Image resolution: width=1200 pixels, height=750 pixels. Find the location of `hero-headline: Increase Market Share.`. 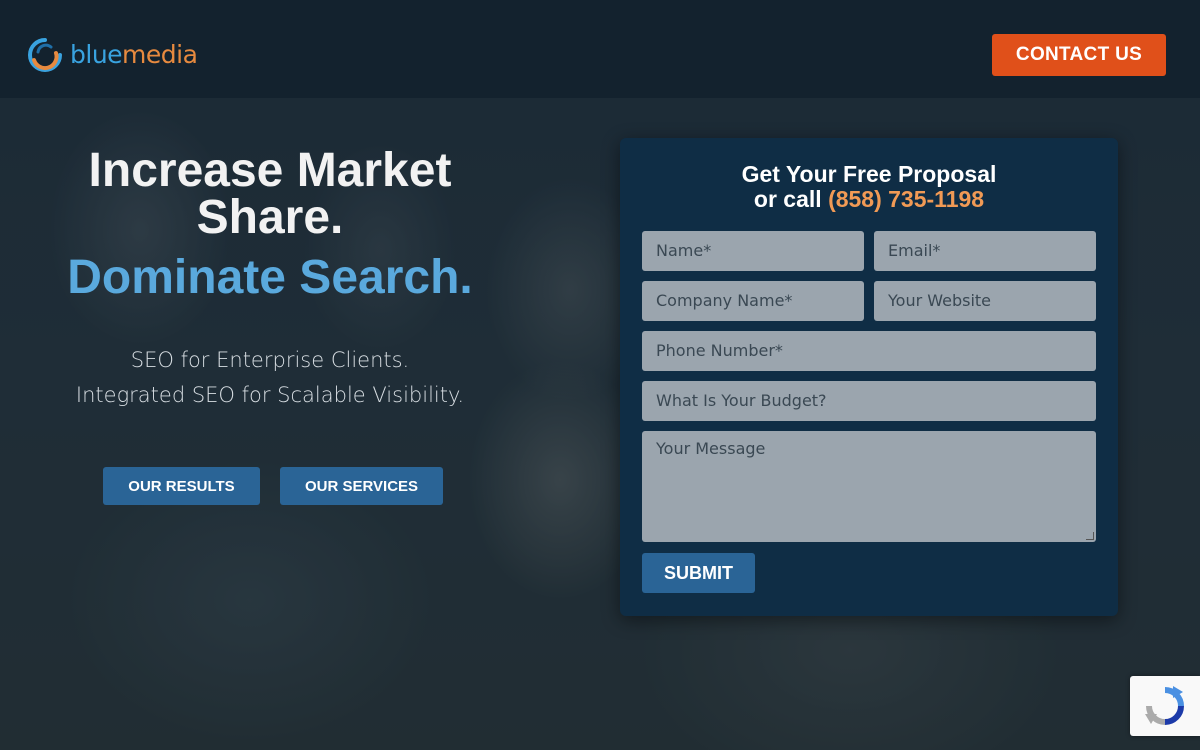

hero-headline: Increase Market Share. is located at coordinates (270, 194).